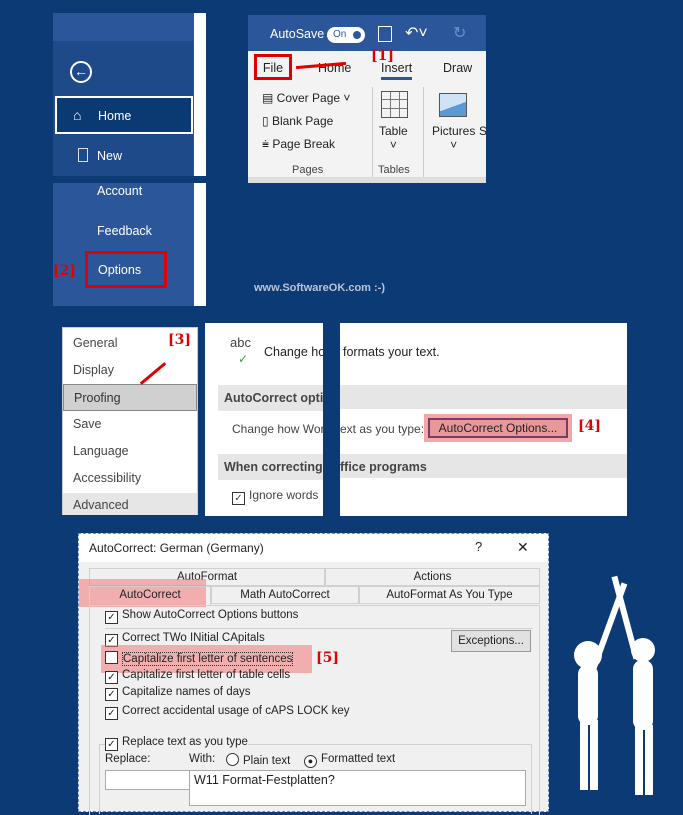  What do you see at coordinates (267, 144) in the screenshot?
I see `page-break-icon: ⩧` at bounding box center [267, 144].